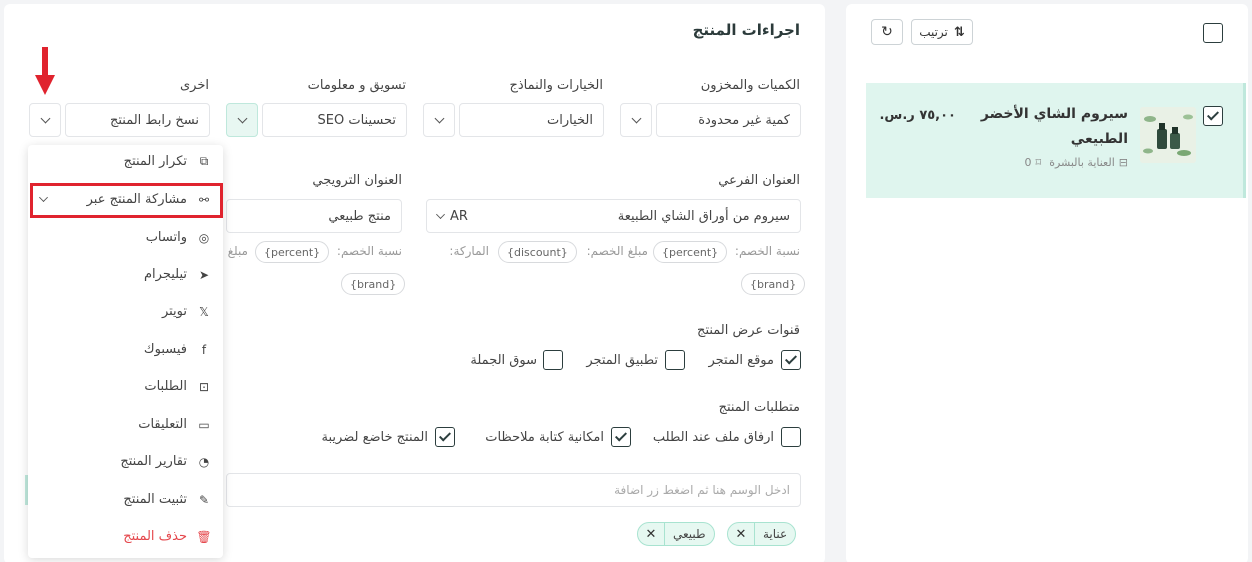 The height and width of the screenshot is (562, 1252). Describe the element at coordinates (728, 120) in the screenshot. I see `quantities-select: كمية غير محدودة` at that location.